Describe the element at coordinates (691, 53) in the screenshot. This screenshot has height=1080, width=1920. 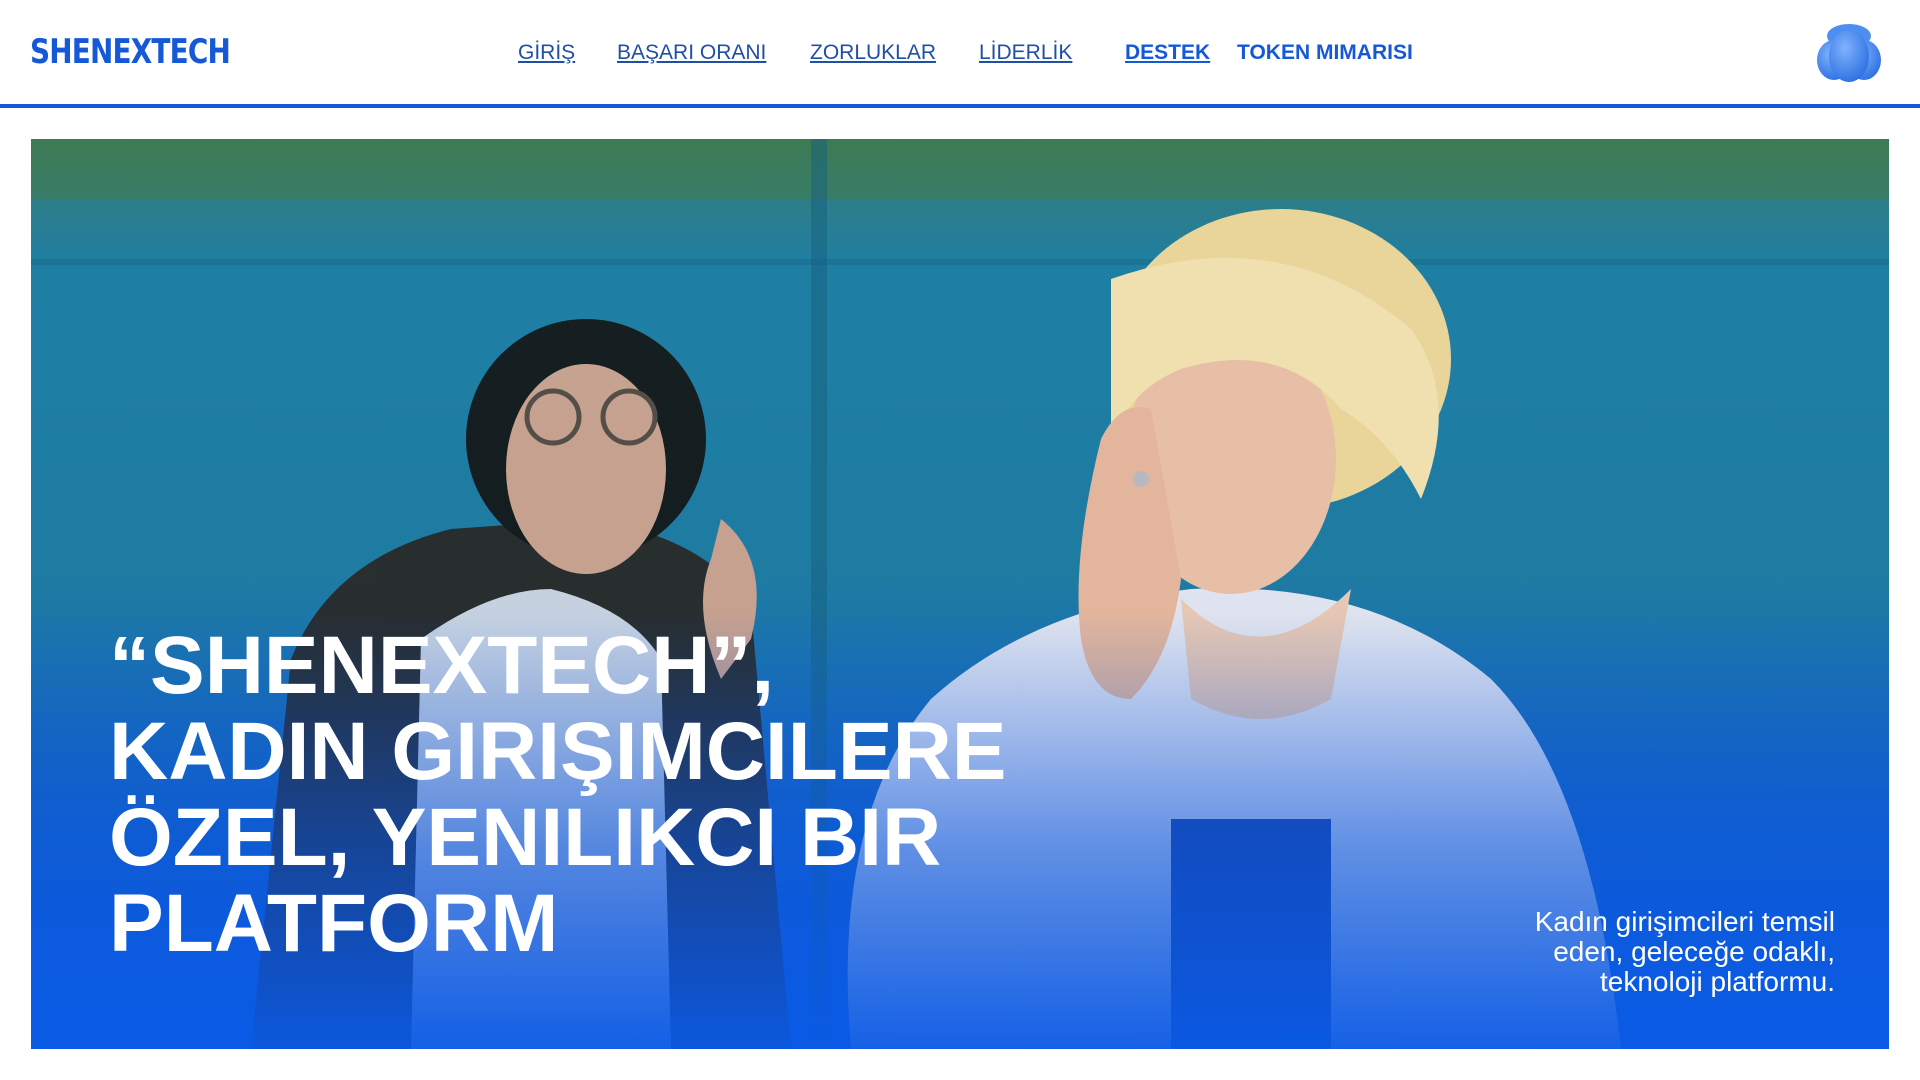
I see `nav-link-basari-orani: BAŞARI ORANI` at that location.